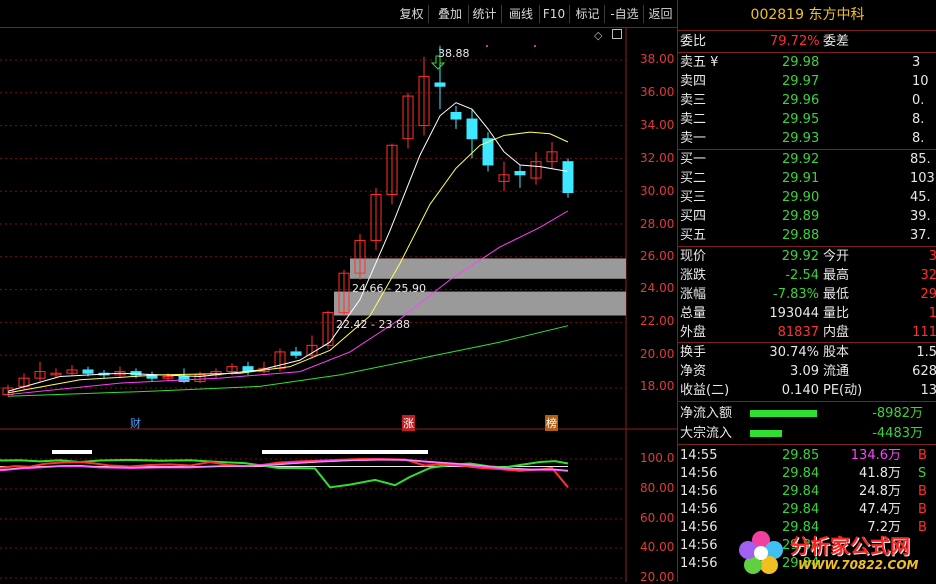 This screenshot has width=936, height=584. I want to click on toolbar-button-4: F10, so click(554, 14).